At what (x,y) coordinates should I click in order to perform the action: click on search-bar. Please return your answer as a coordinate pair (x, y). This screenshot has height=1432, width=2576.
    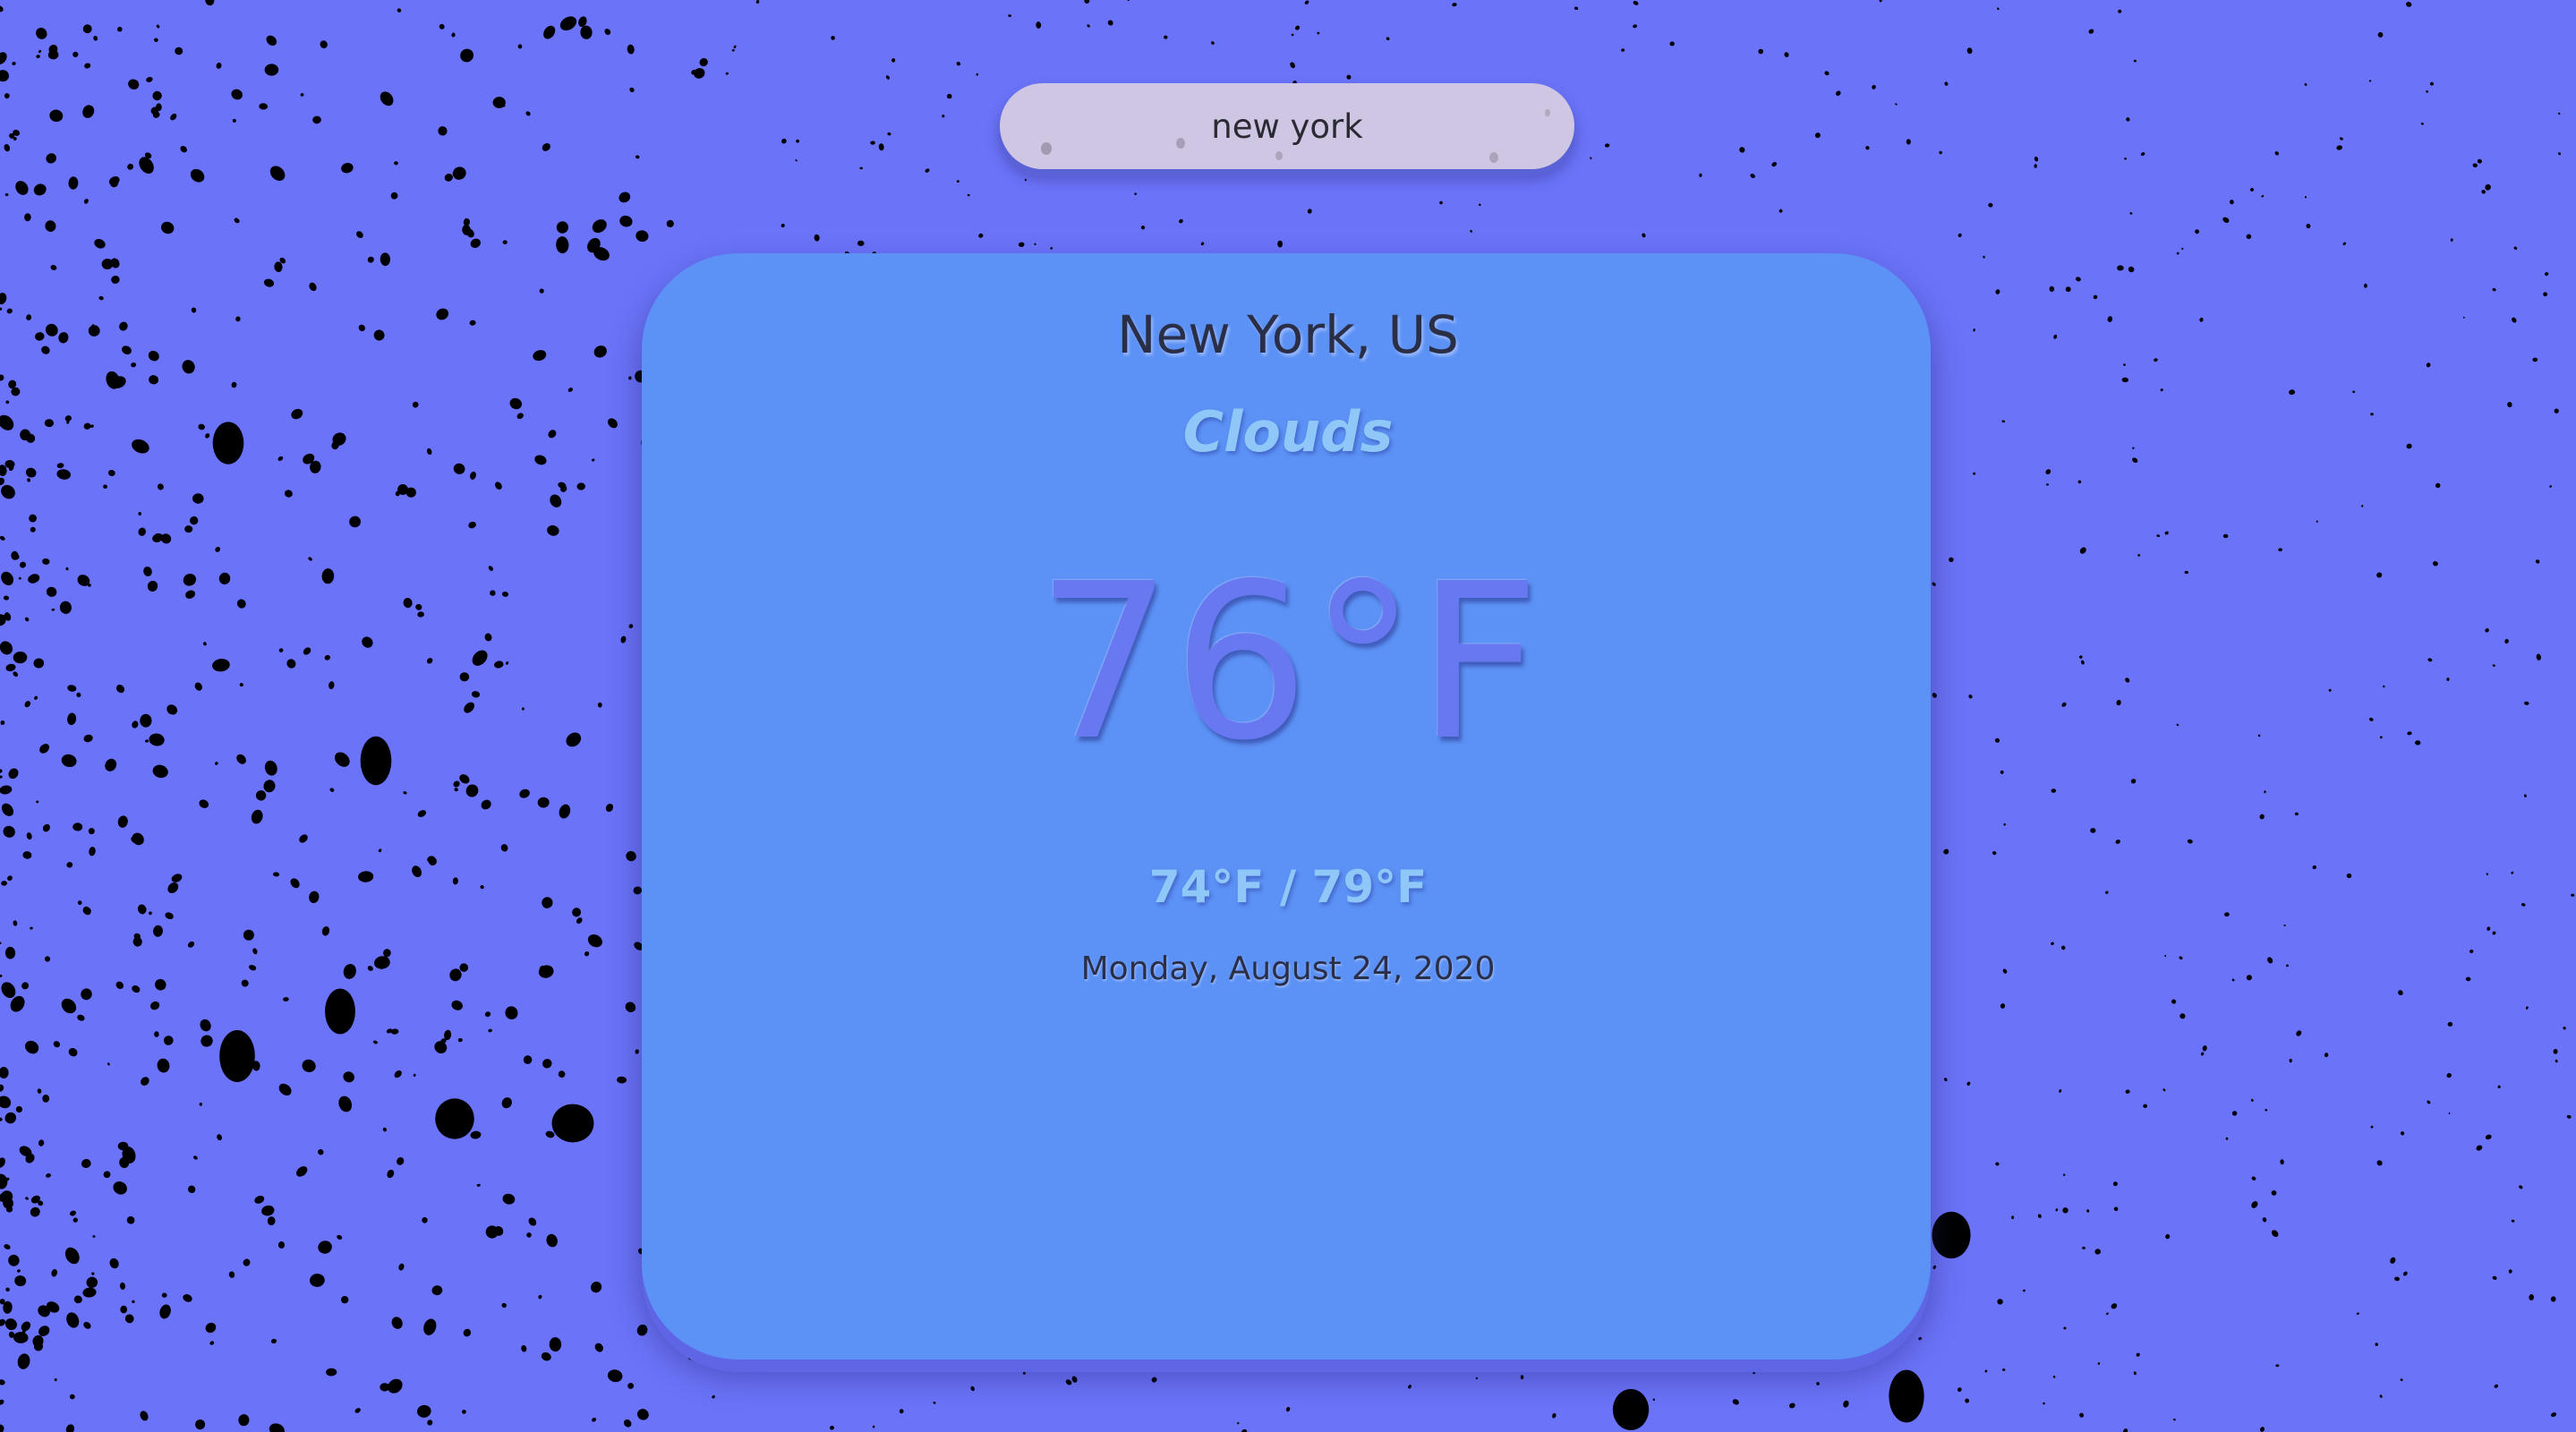
    Looking at the image, I should click on (1287, 126).